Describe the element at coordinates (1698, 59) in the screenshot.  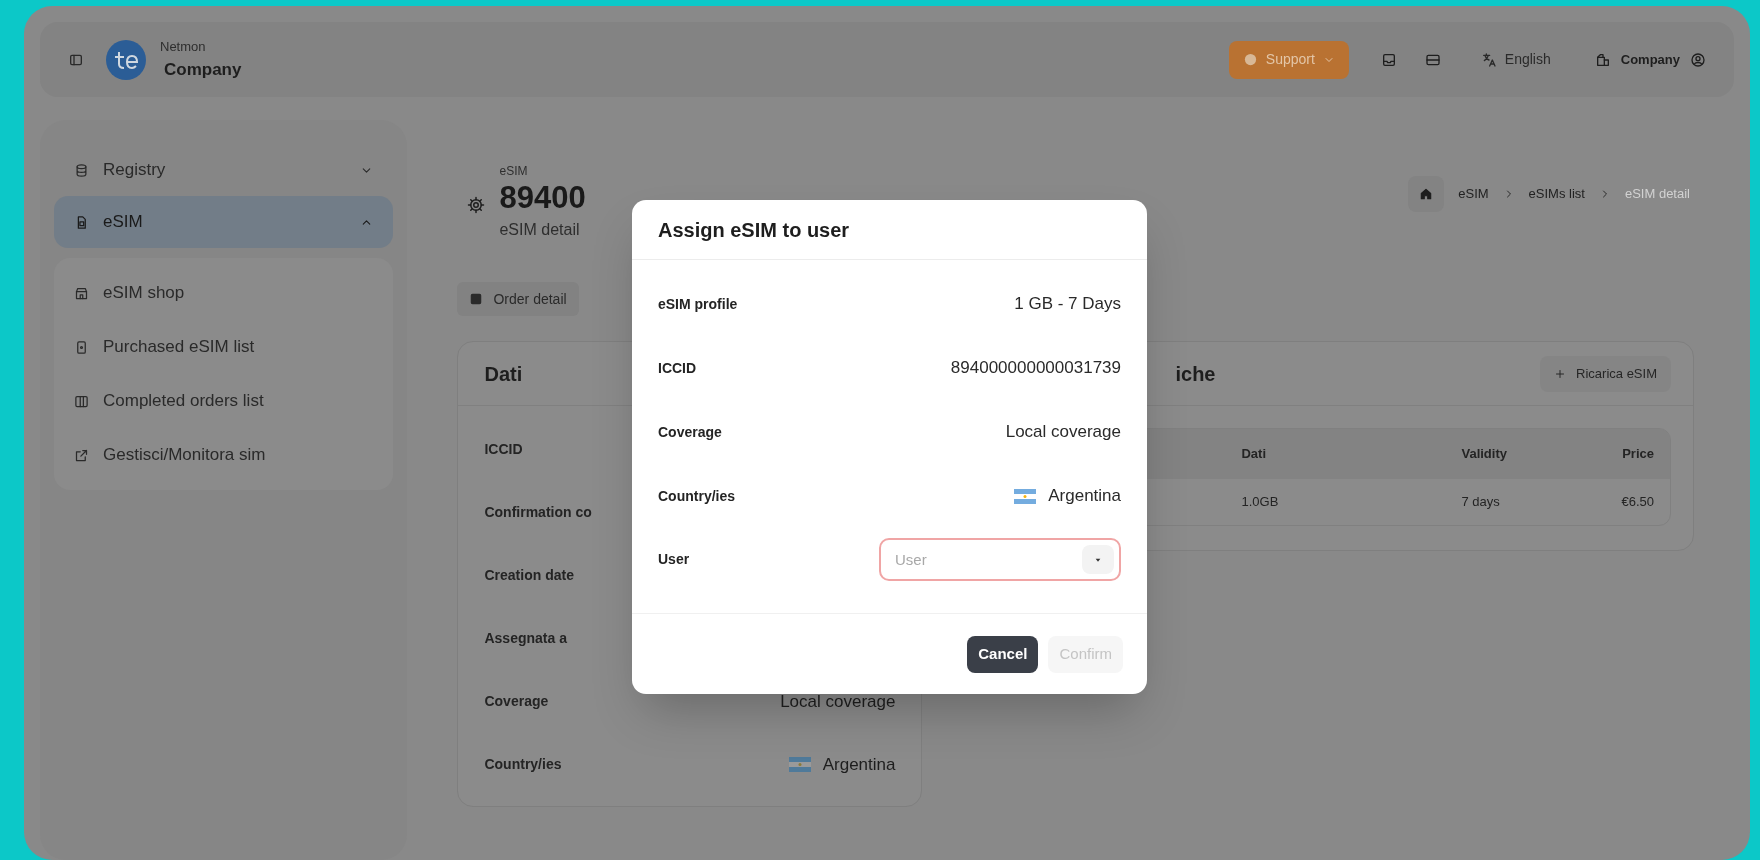
I see `user-circle-icon` at that location.